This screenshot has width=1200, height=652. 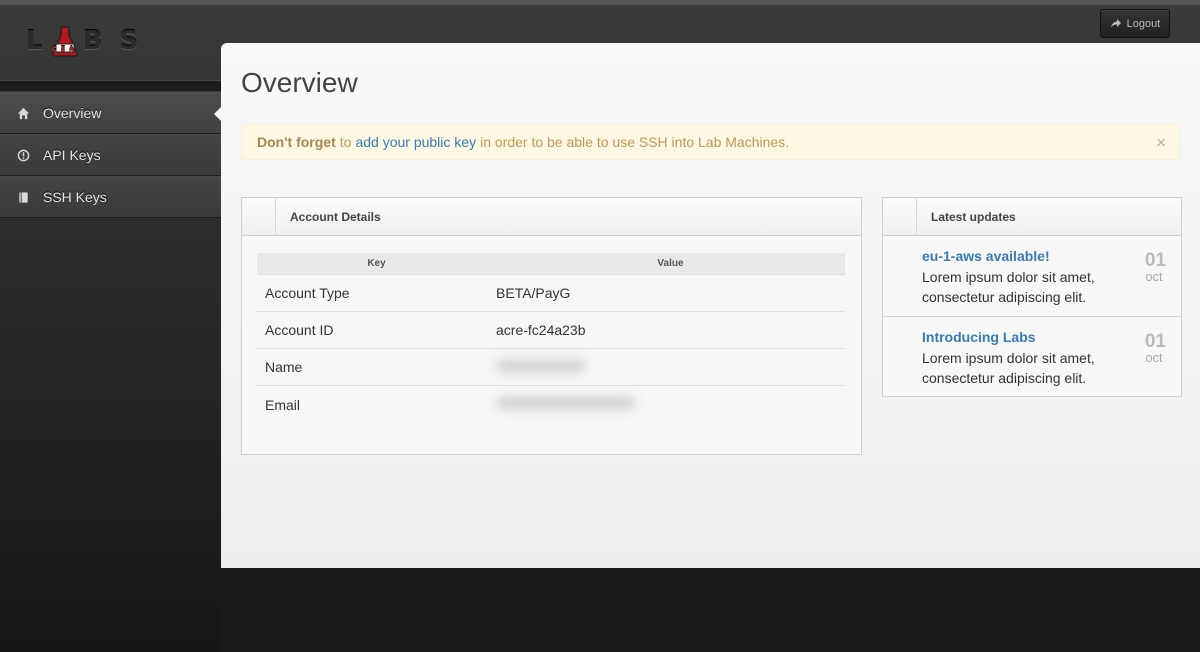 I want to click on labs-logo: L CZA B S, so click(x=84, y=41).